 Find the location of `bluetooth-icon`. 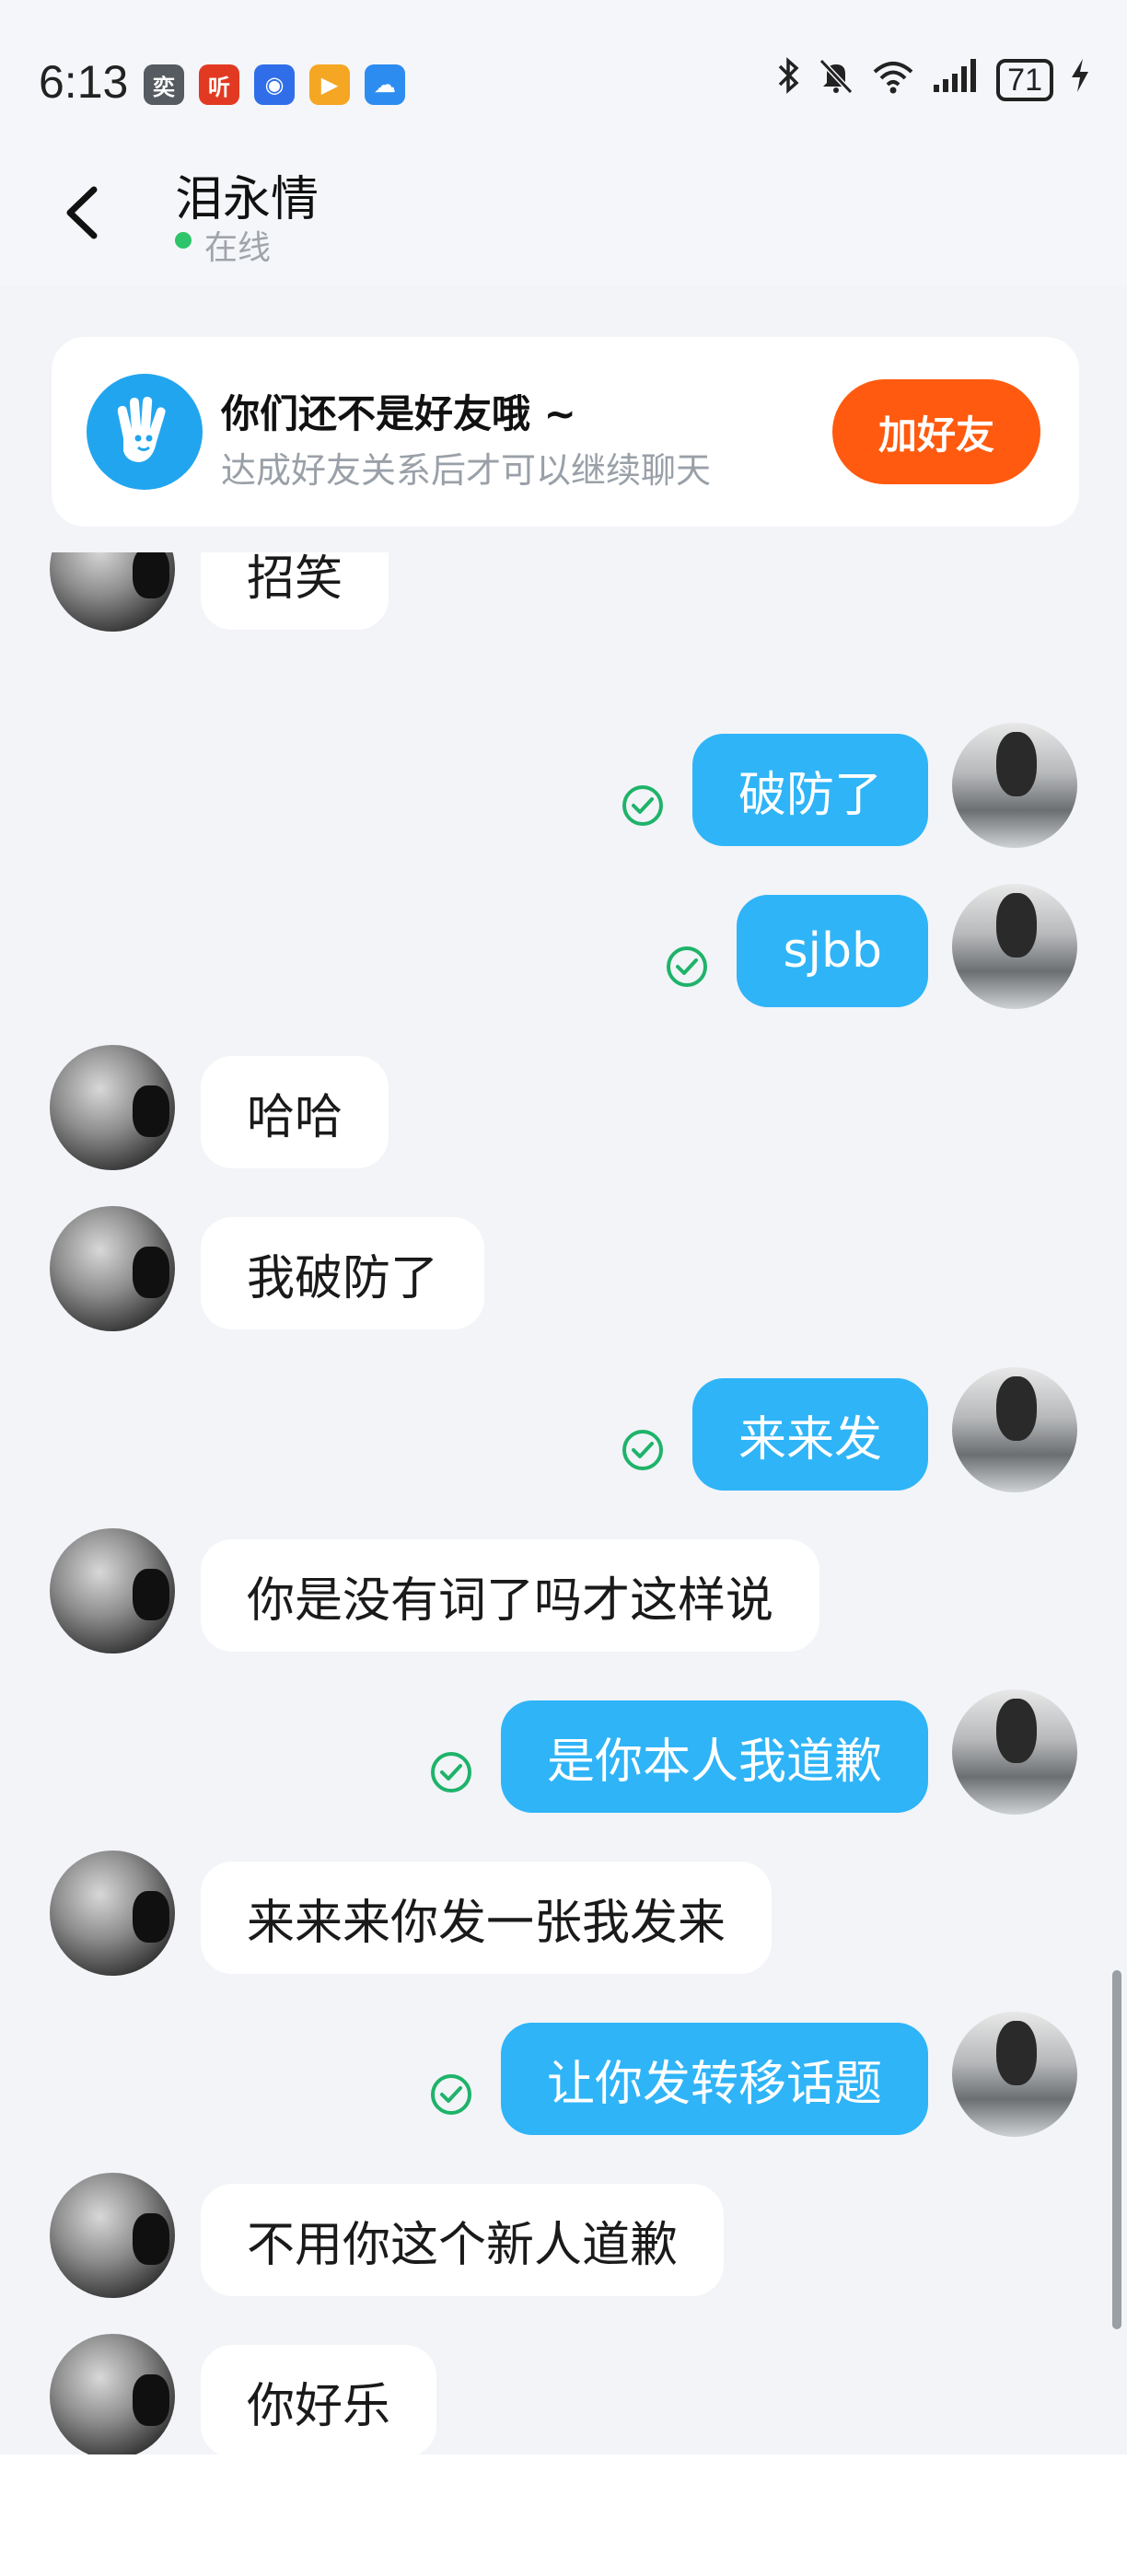

bluetooth-icon is located at coordinates (789, 80).